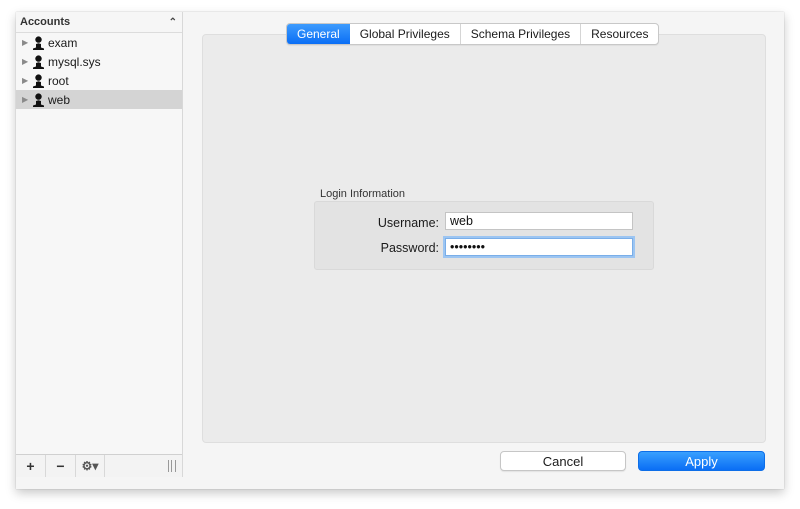  I want to click on username-input, so click(539, 221).